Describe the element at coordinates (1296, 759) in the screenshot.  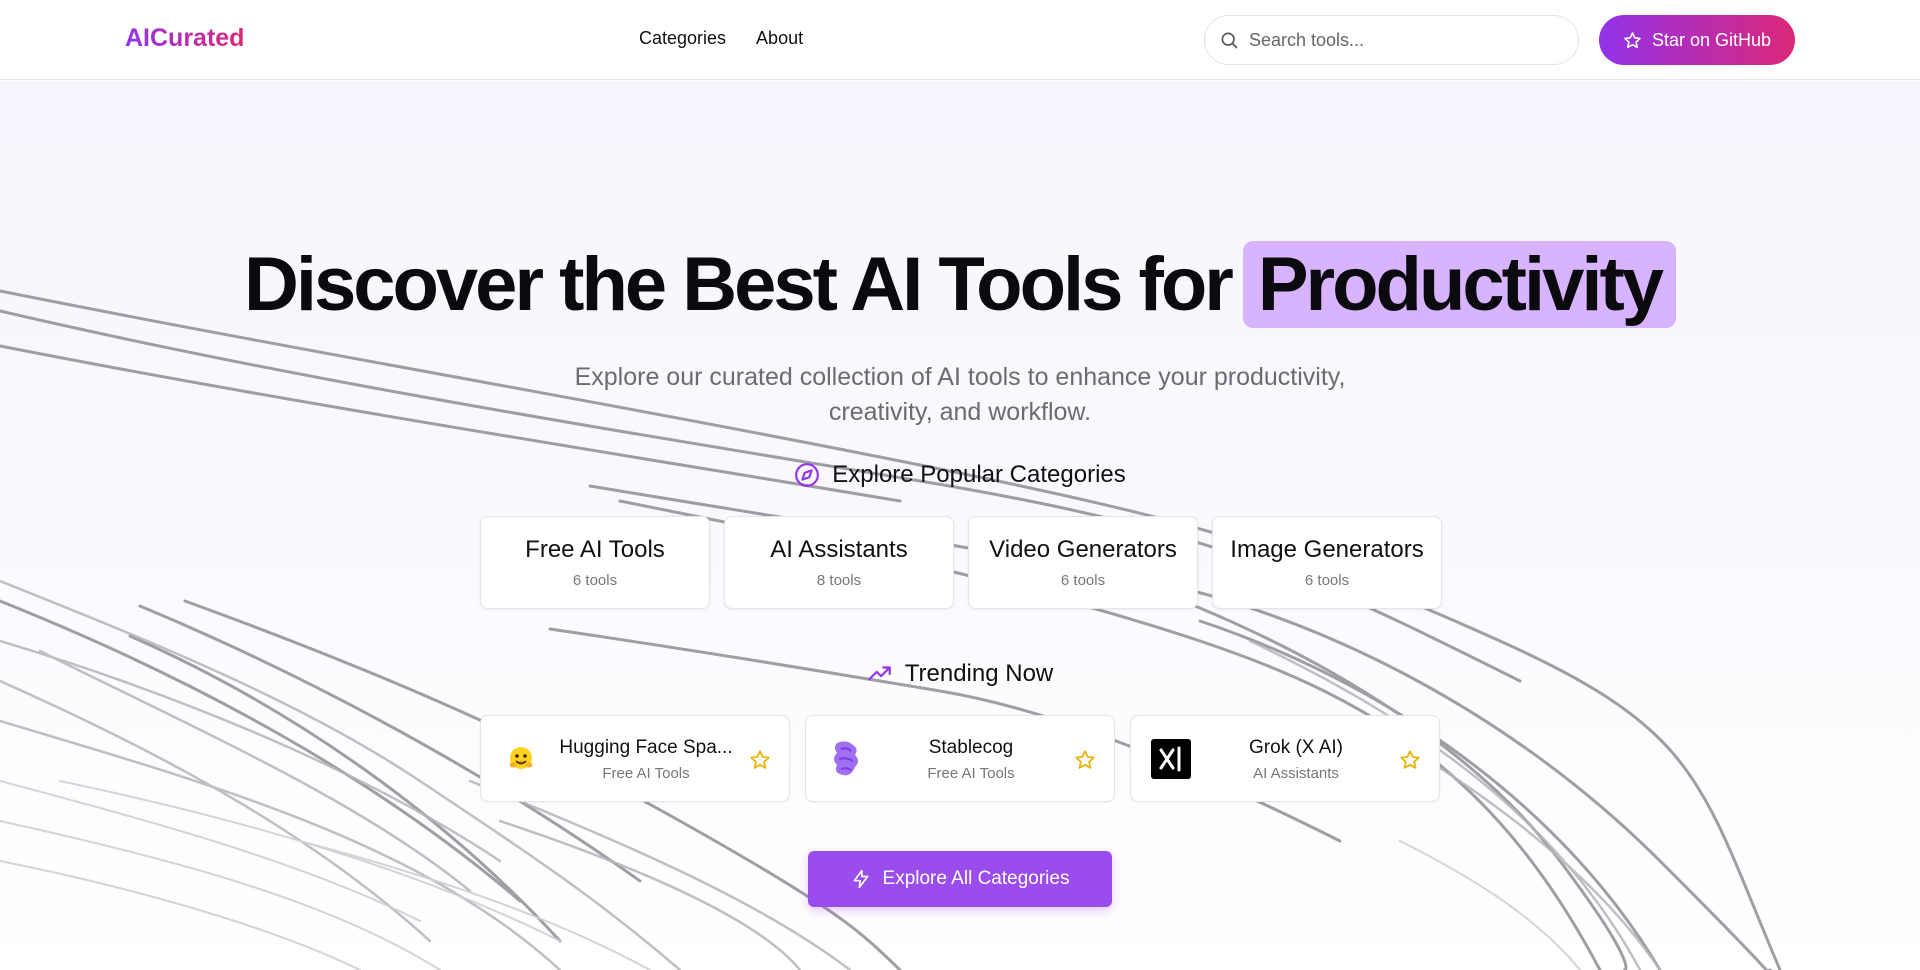
I see `tool-info: Grok (X AI) AI Assistants` at that location.